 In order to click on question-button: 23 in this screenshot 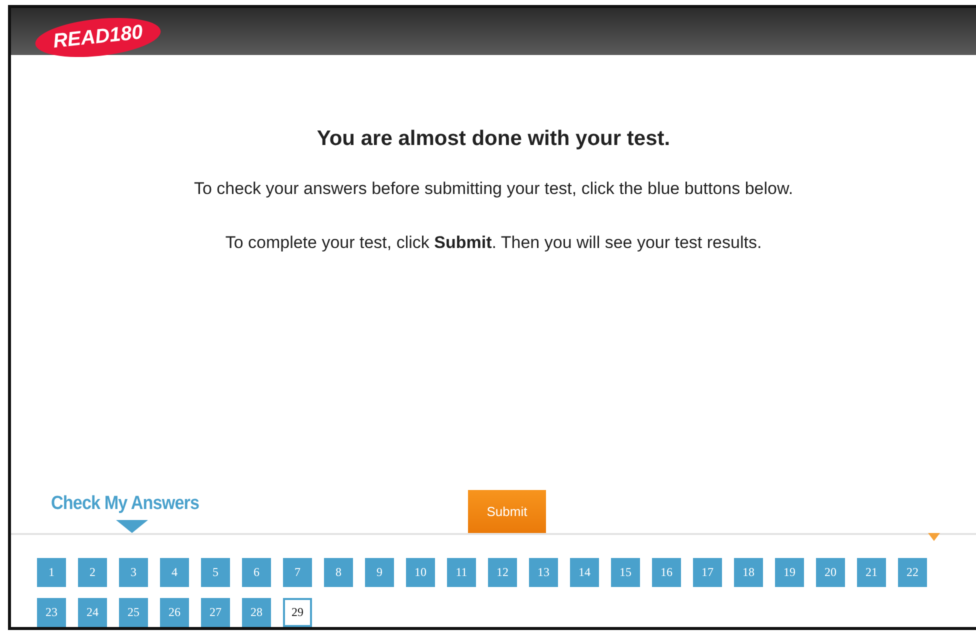, I will do `click(51, 612)`.